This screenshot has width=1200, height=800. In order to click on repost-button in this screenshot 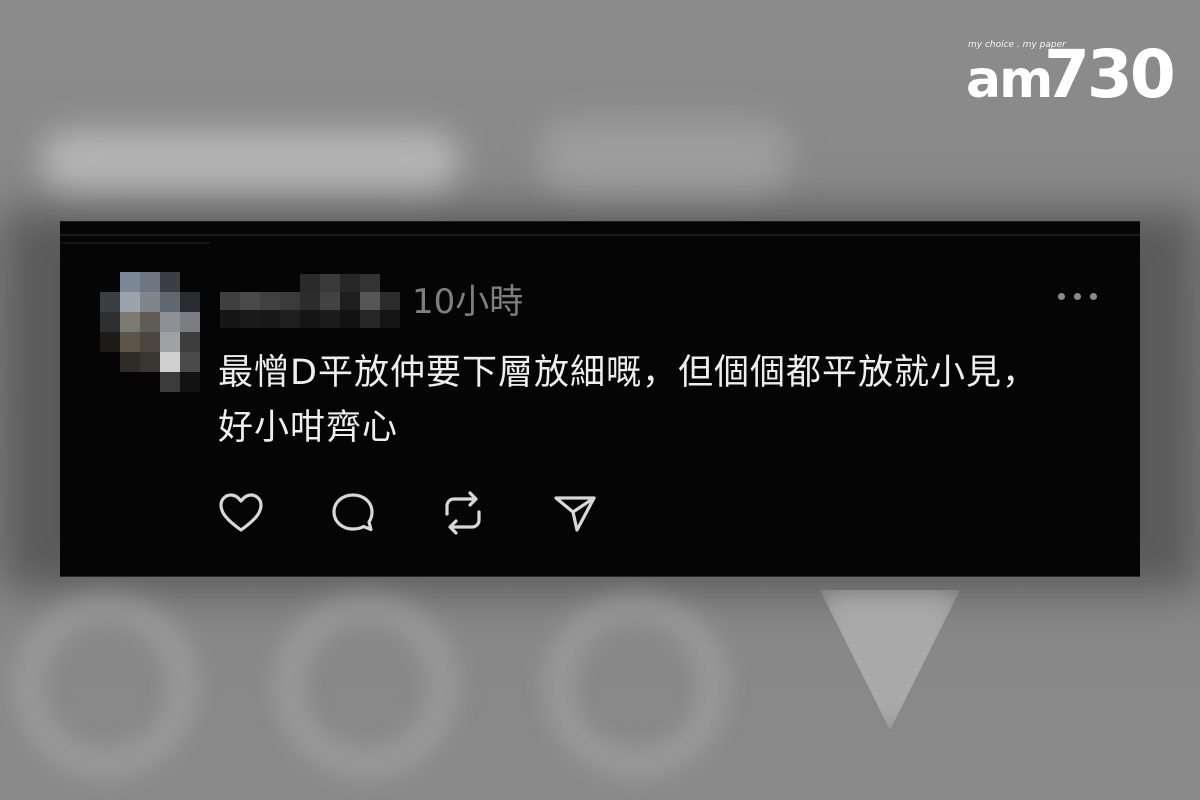, I will do `click(463, 513)`.